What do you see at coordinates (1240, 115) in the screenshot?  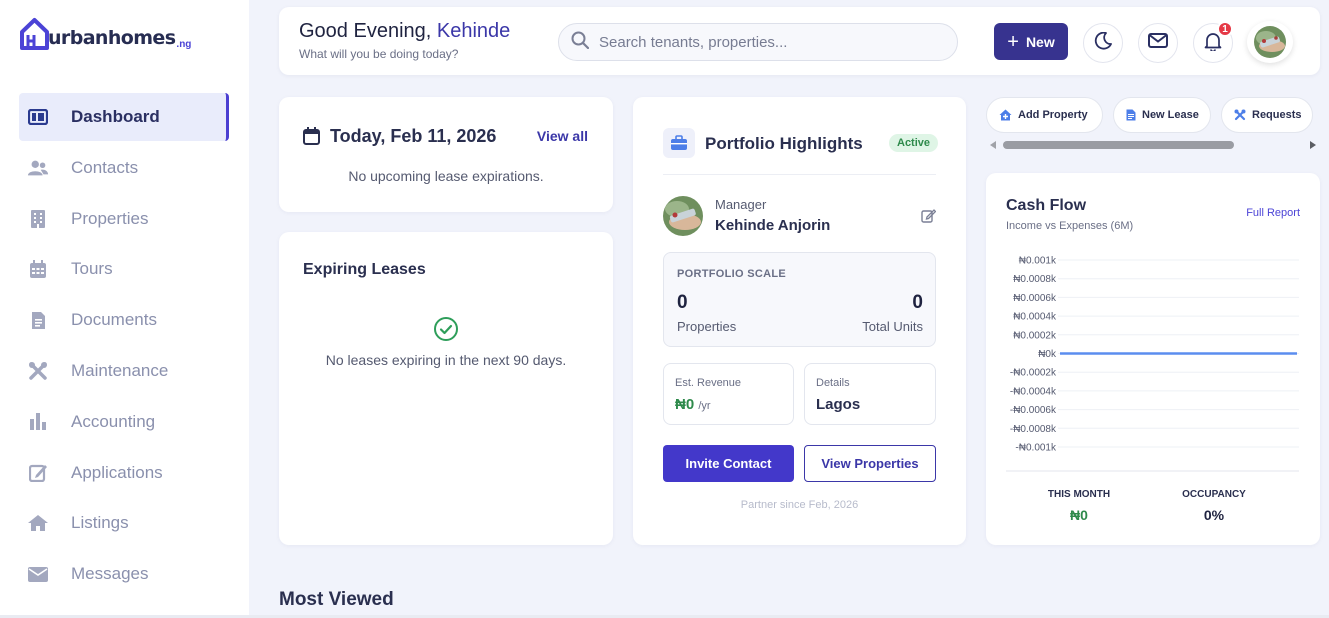 I see `tools-icon` at bounding box center [1240, 115].